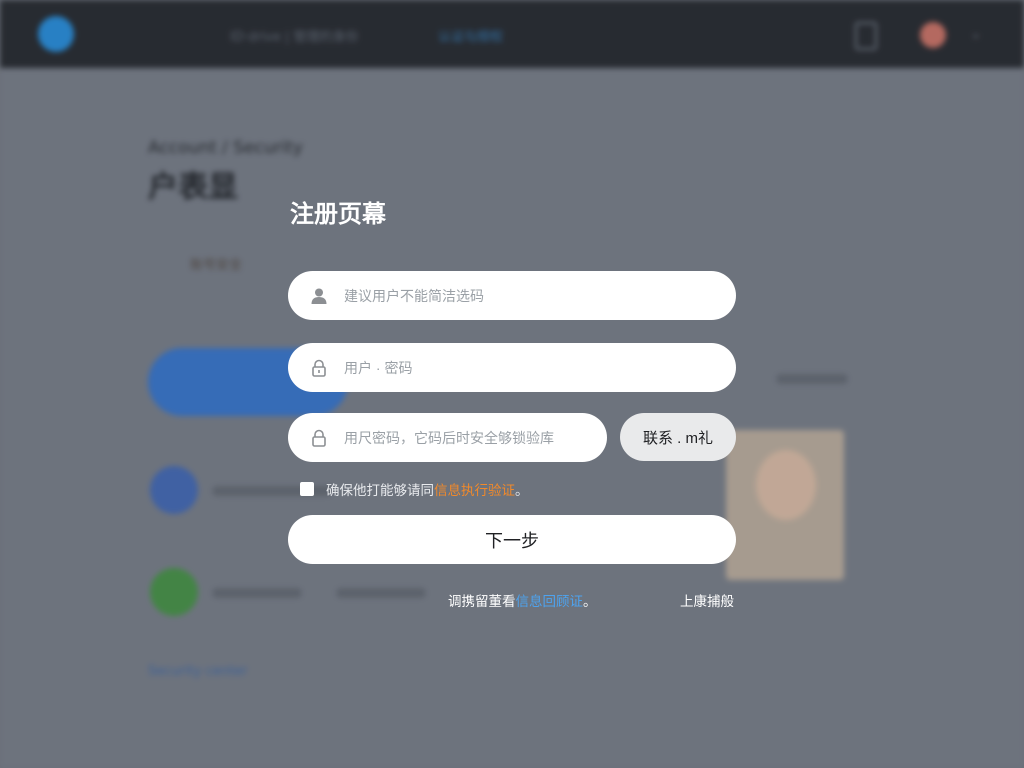  I want to click on contact-button: 联系 . m礼, so click(678, 437).